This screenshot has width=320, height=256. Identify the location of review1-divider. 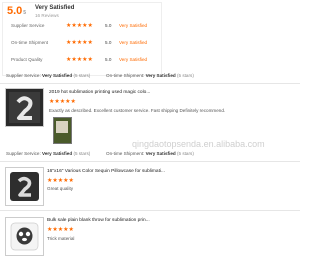
(150, 83).